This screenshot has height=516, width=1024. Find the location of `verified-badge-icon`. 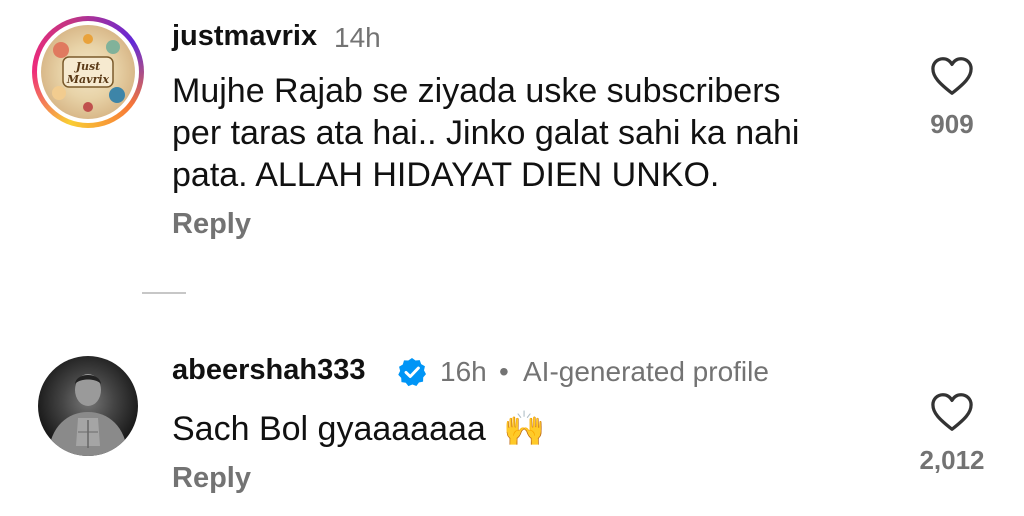

verified-badge-icon is located at coordinates (412, 372).